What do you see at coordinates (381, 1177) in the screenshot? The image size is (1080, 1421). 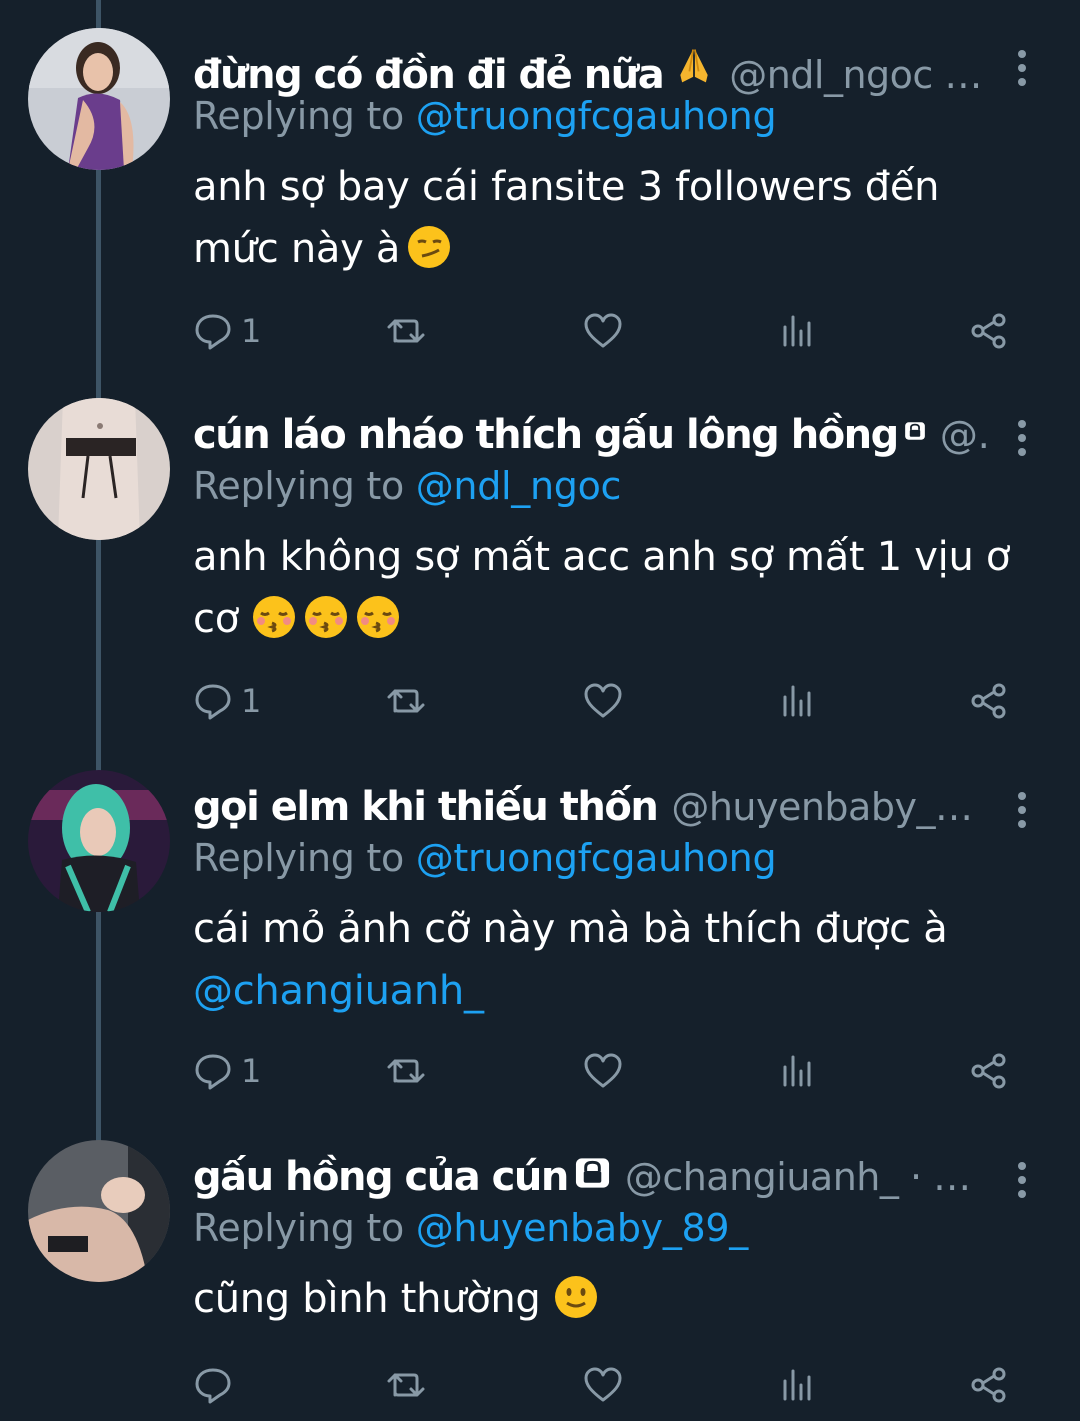 I see `display-name: gấu hồng của cún` at bounding box center [381, 1177].